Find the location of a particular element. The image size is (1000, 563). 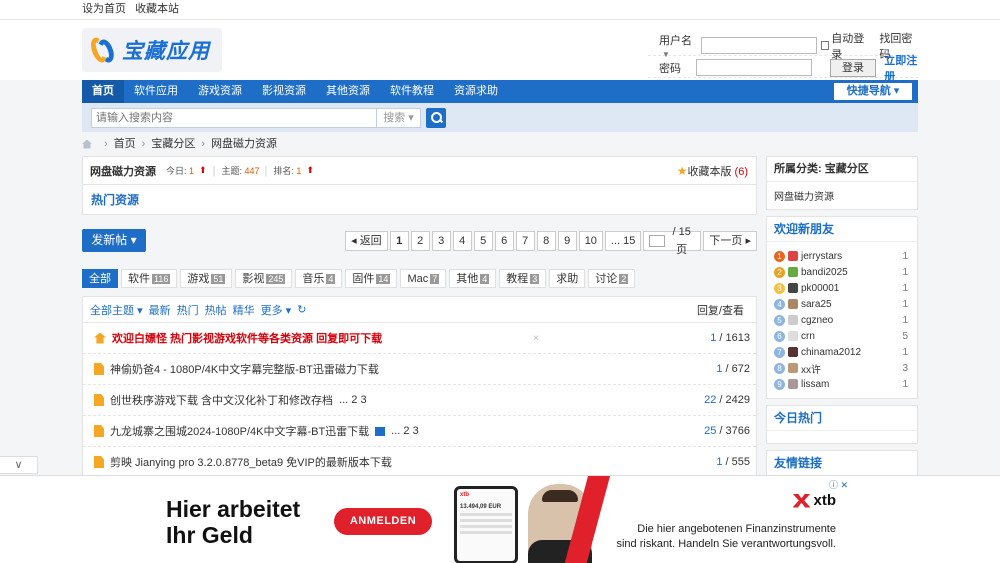

page-link: 2 is located at coordinates (420, 241).